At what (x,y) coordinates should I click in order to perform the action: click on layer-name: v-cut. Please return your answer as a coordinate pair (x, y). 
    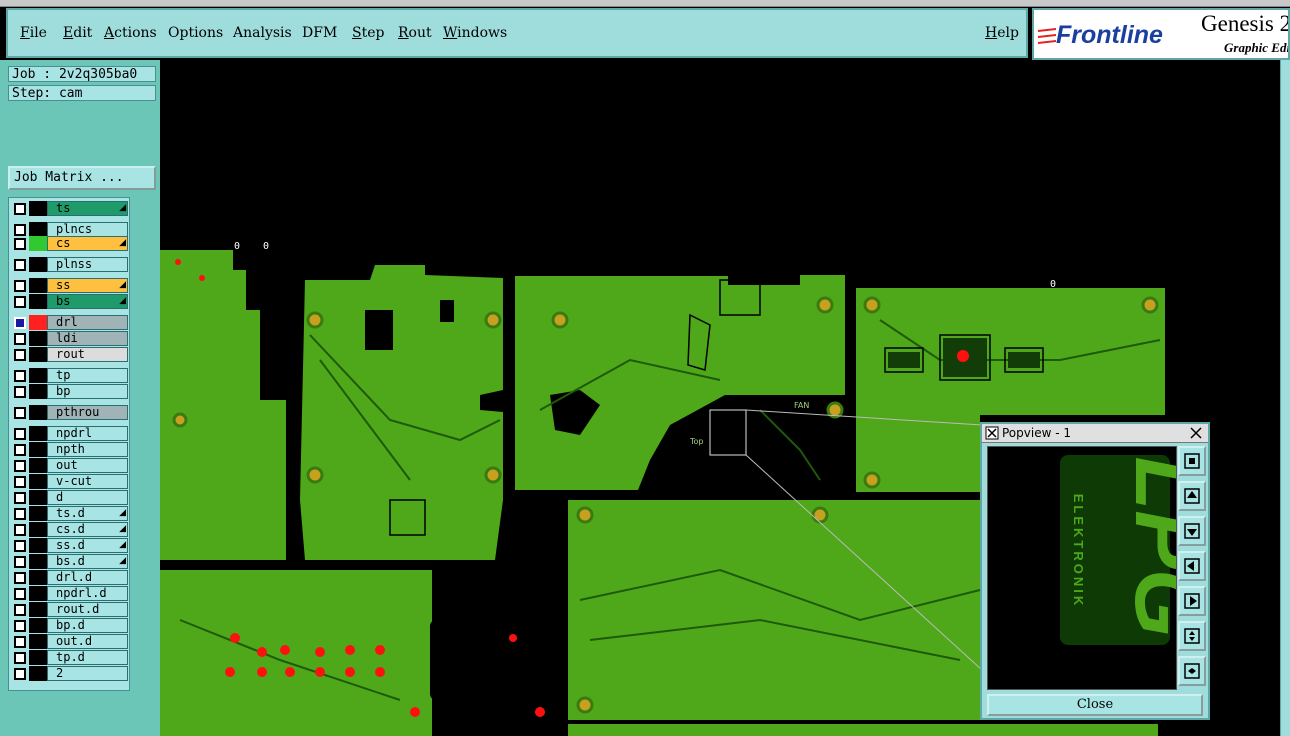
    Looking at the image, I should click on (87, 481).